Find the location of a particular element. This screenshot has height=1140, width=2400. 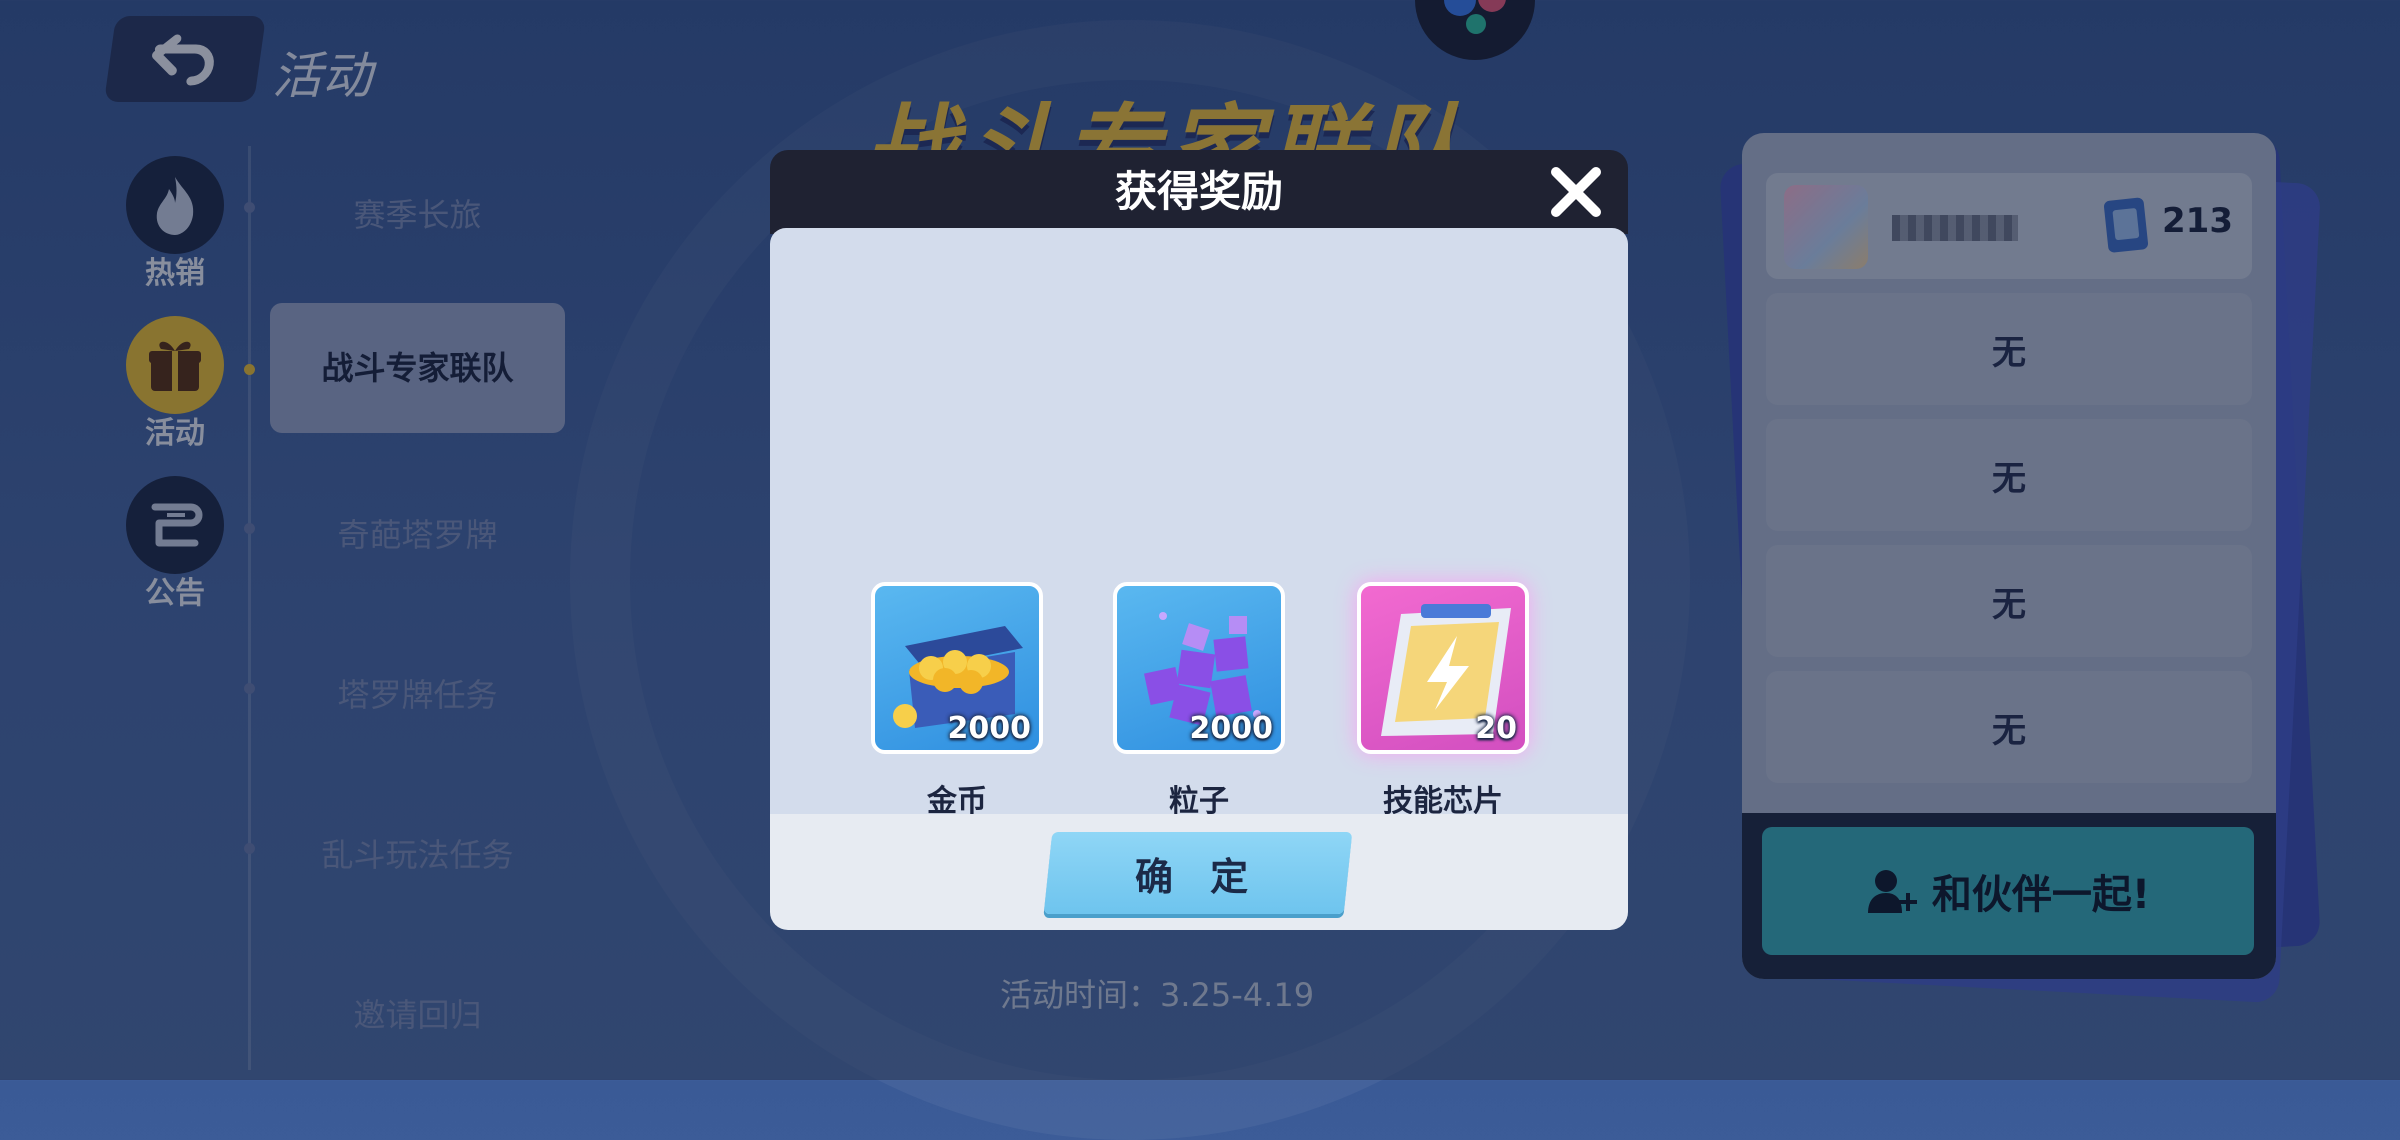

reward-item: 20 技能芯片 is located at coordinates (1443, 701).